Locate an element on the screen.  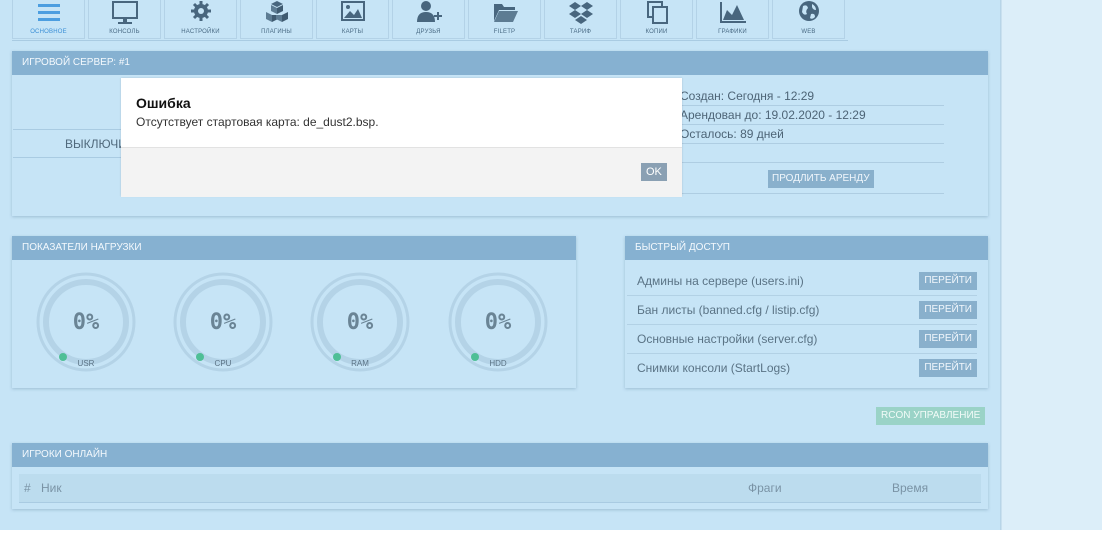
gauge-hdd: 0% HDD is located at coordinates (499, 323).